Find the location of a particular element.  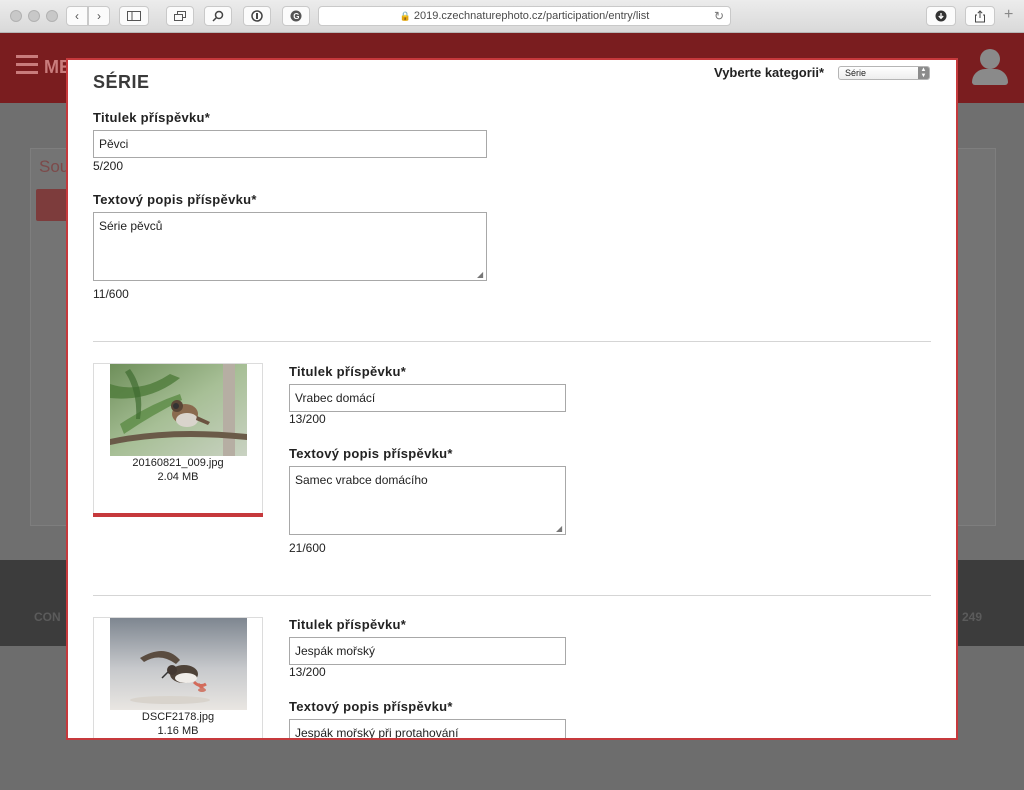

tabs-icon is located at coordinates (180, 16).